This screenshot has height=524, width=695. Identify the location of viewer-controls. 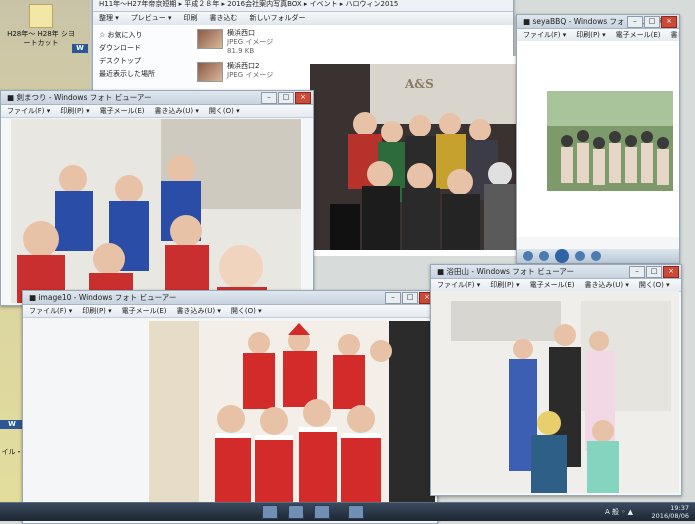
(598, 256).